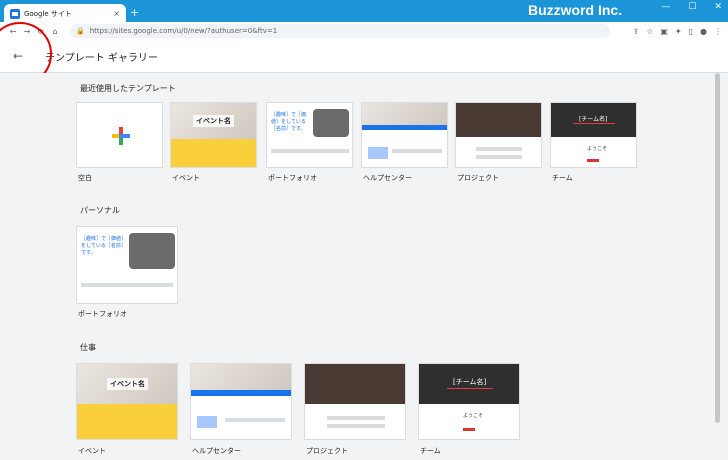 This screenshot has width=728, height=460. I want to click on maximize-button: ☐, so click(692, 7).